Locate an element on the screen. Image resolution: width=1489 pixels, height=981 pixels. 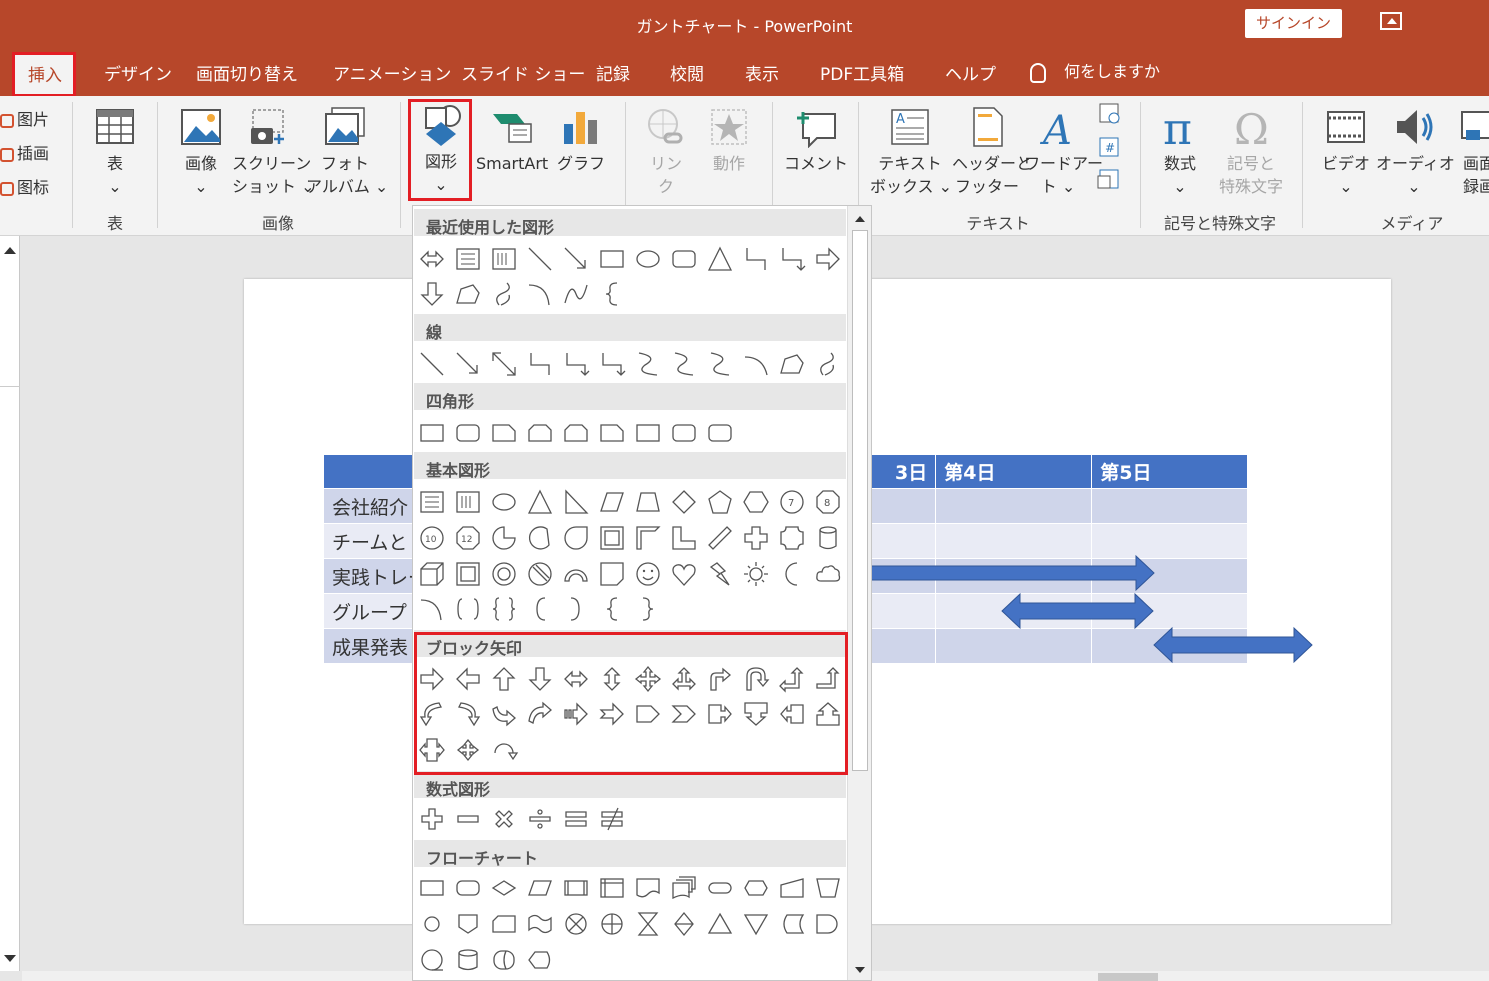
shape-snip-icon is located at coordinates (612, 433).